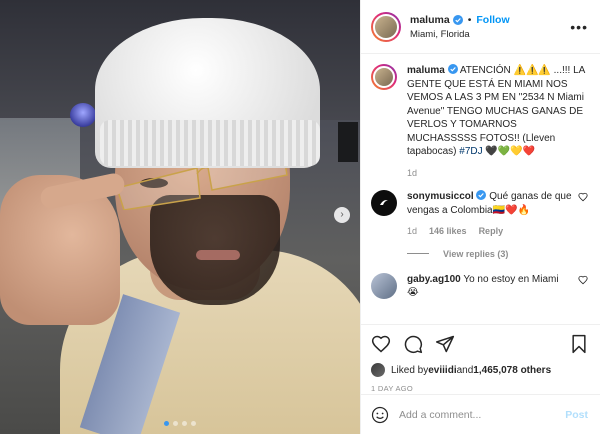 This screenshot has height=434, width=600. I want to click on share-icon, so click(445, 344).